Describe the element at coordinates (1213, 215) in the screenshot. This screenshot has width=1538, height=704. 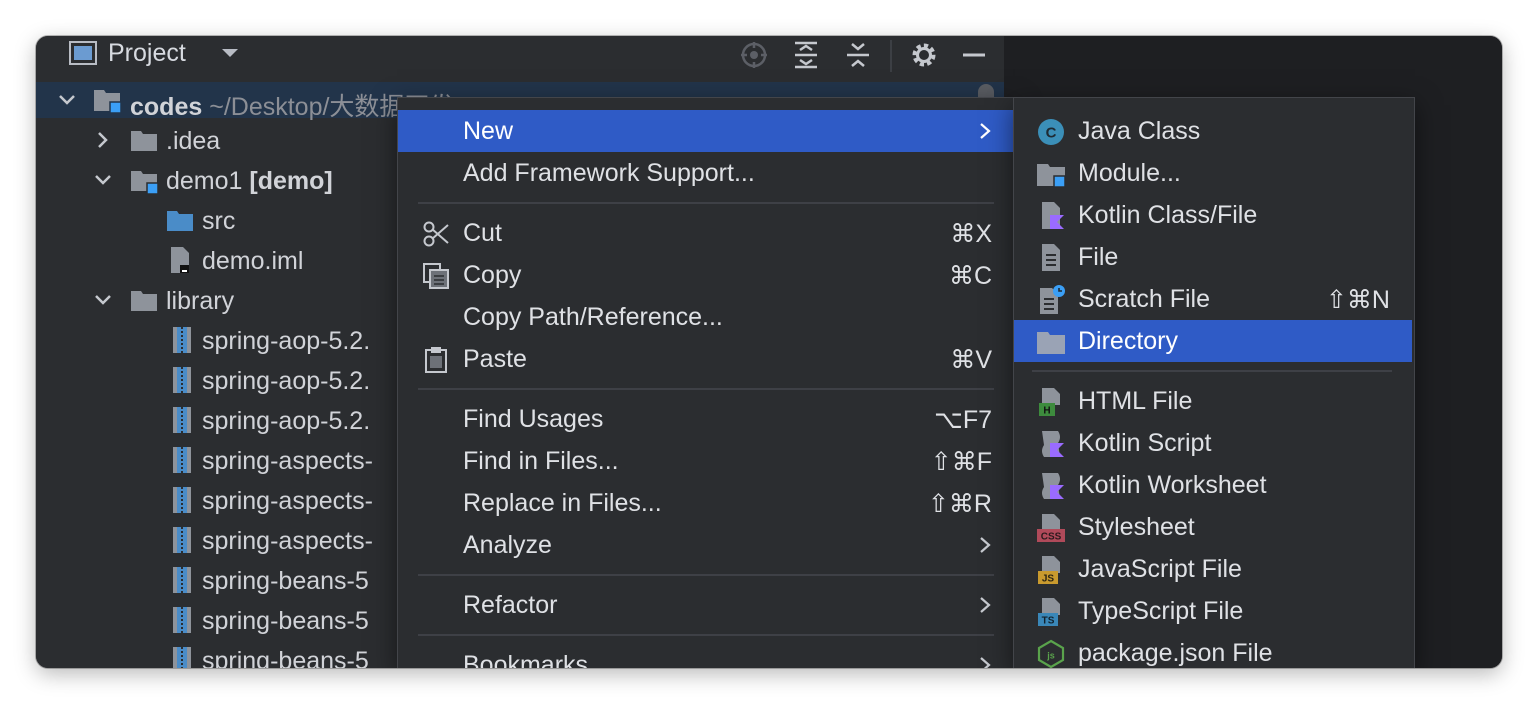
I see `submenu-item-kotlin-class: Kotlin Class/File` at that location.